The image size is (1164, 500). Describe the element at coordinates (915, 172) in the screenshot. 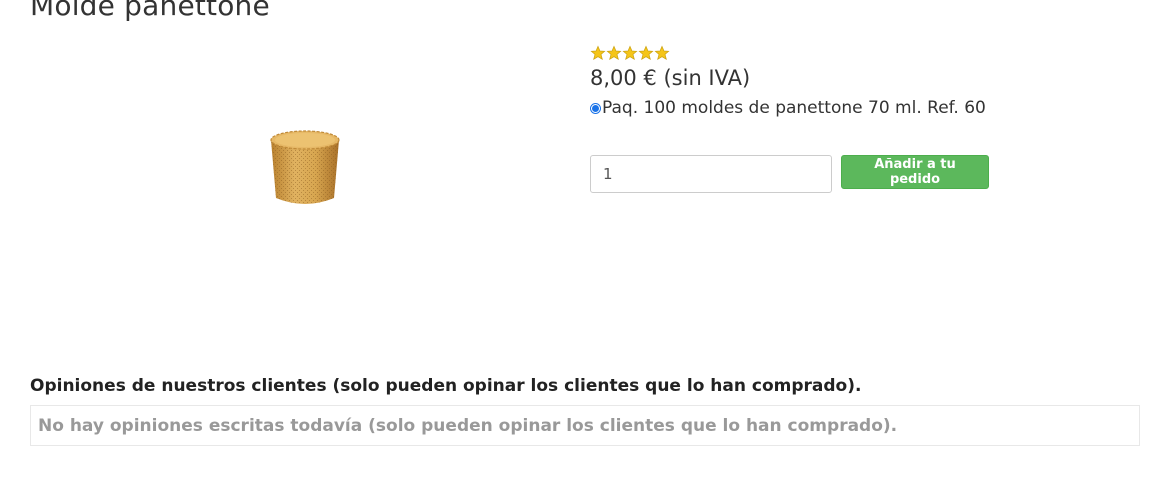

I see `add-to-order-button: Añadir a tu pedido` at that location.